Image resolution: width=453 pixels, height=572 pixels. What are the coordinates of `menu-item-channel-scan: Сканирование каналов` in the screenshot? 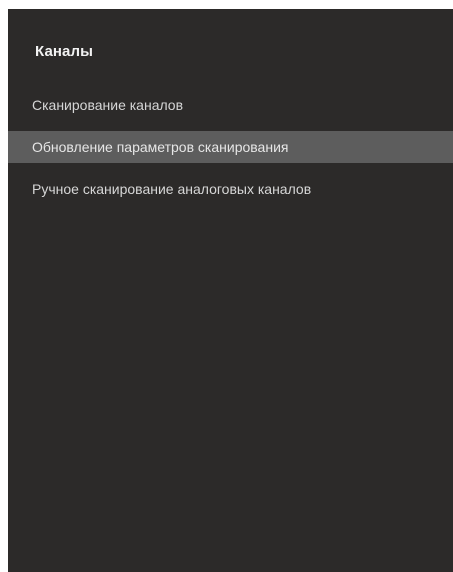 It's located at (230, 105).